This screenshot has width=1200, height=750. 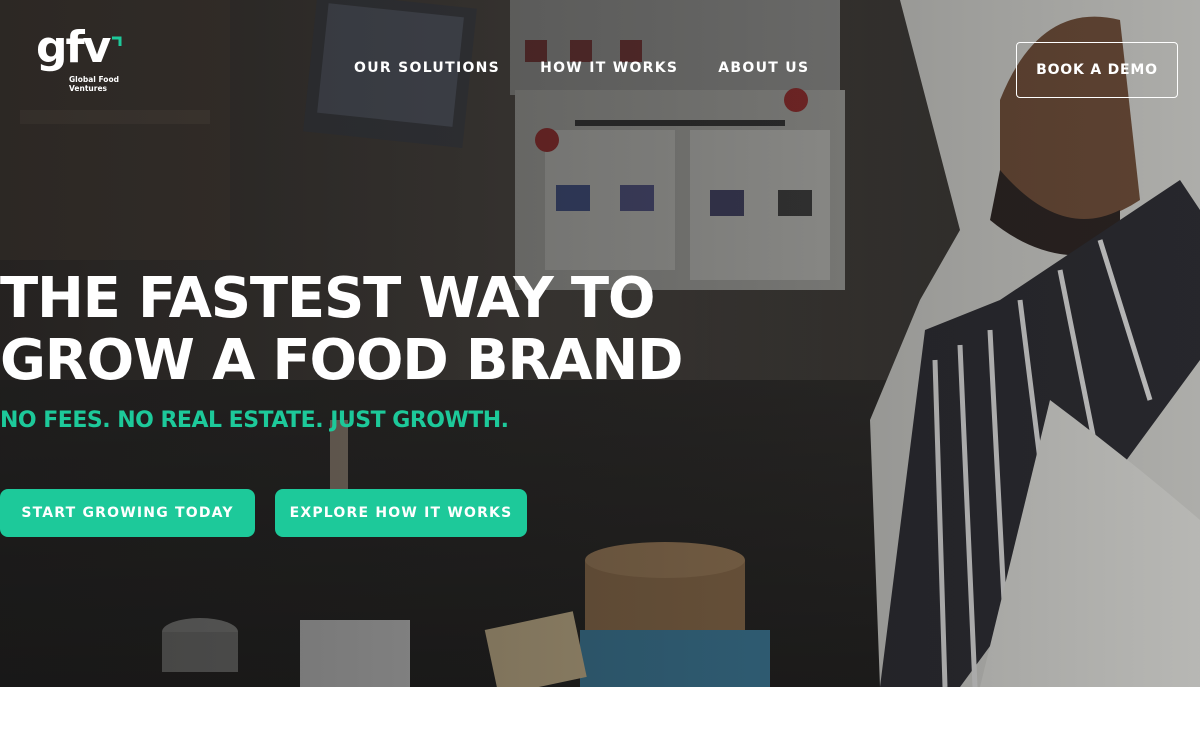 What do you see at coordinates (763, 68) in the screenshot?
I see `nav-about-us: ABOUT US` at bounding box center [763, 68].